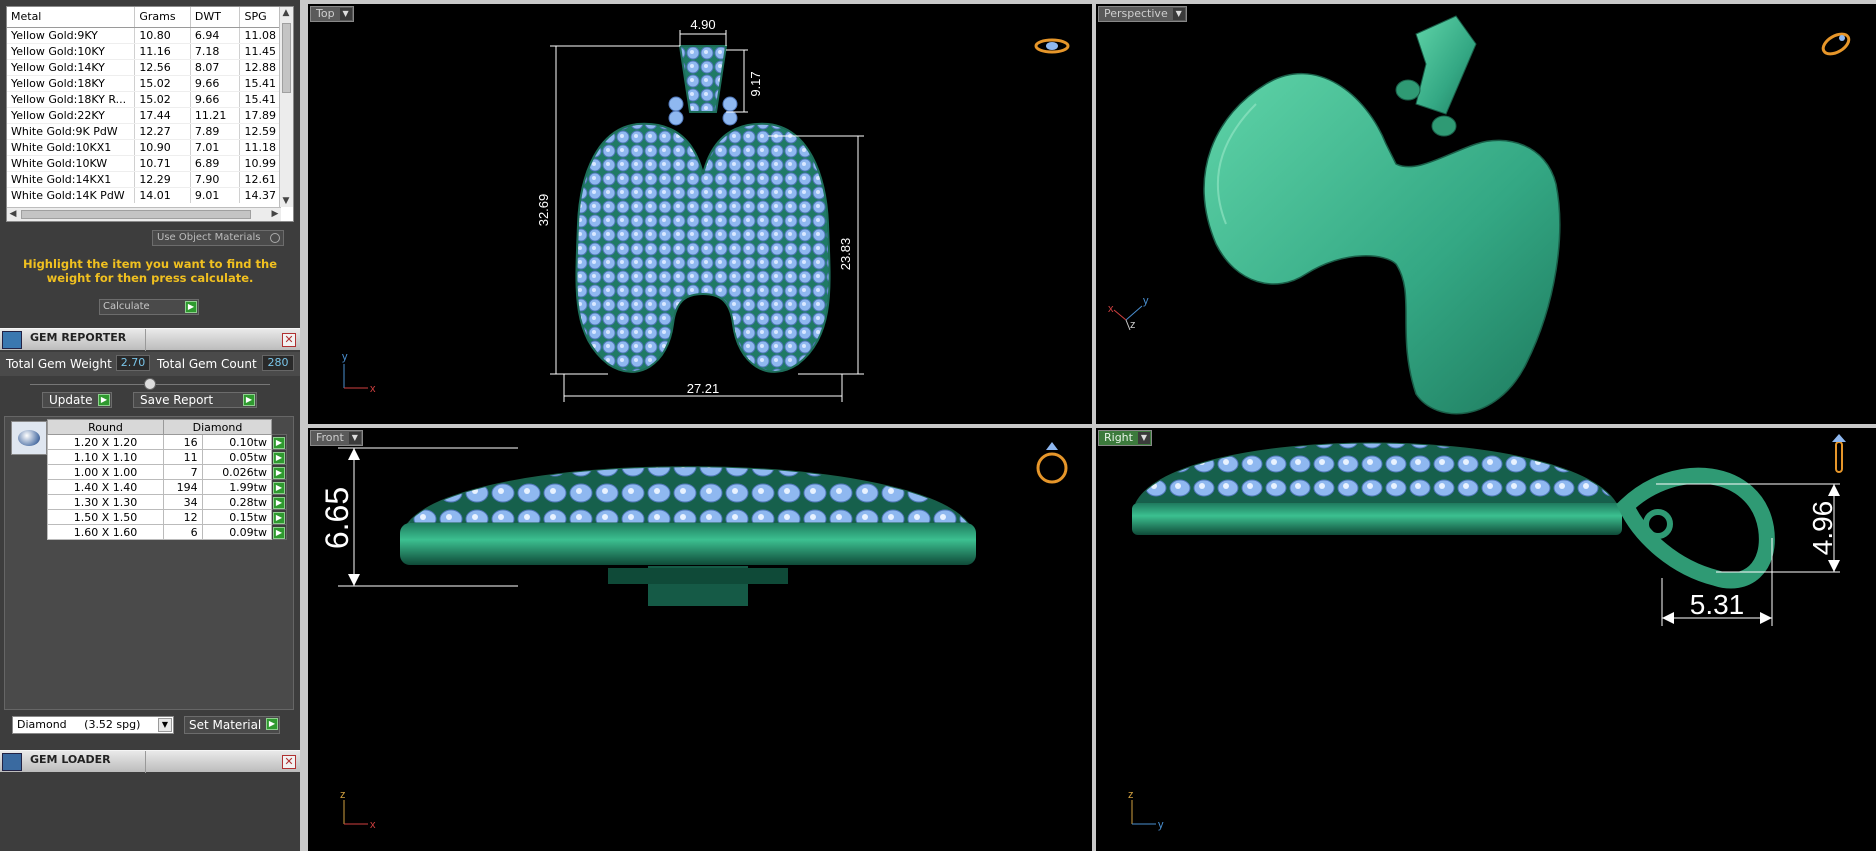  Describe the element at coordinates (144, 131) in the screenshot. I see `table-row: White Gold:9K PdW 12.27 7.89 12.59` at that location.